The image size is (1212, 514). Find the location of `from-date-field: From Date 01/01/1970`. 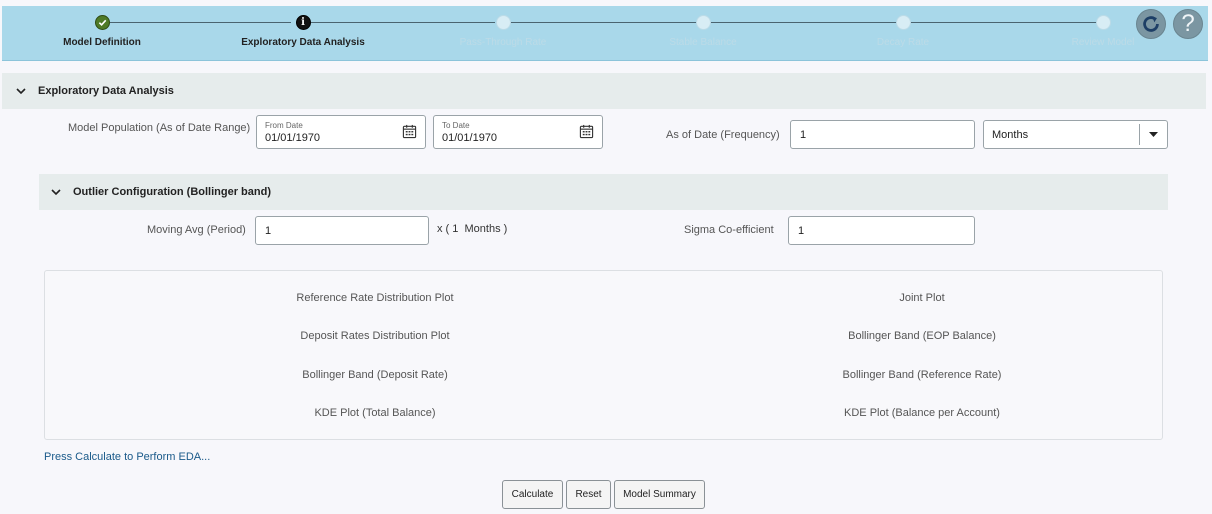

from-date-field: From Date 01/01/1970 is located at coordinates (341, 132).